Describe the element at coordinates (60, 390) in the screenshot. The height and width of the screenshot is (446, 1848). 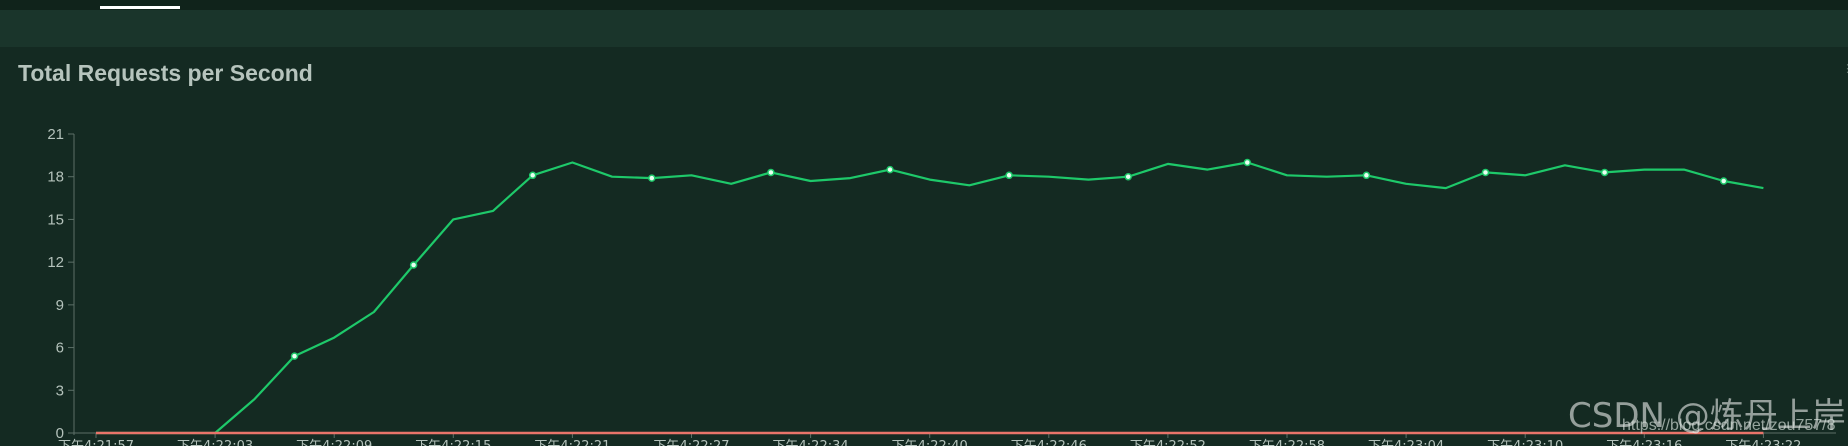
I see `y-tick-label: 3` at that location.